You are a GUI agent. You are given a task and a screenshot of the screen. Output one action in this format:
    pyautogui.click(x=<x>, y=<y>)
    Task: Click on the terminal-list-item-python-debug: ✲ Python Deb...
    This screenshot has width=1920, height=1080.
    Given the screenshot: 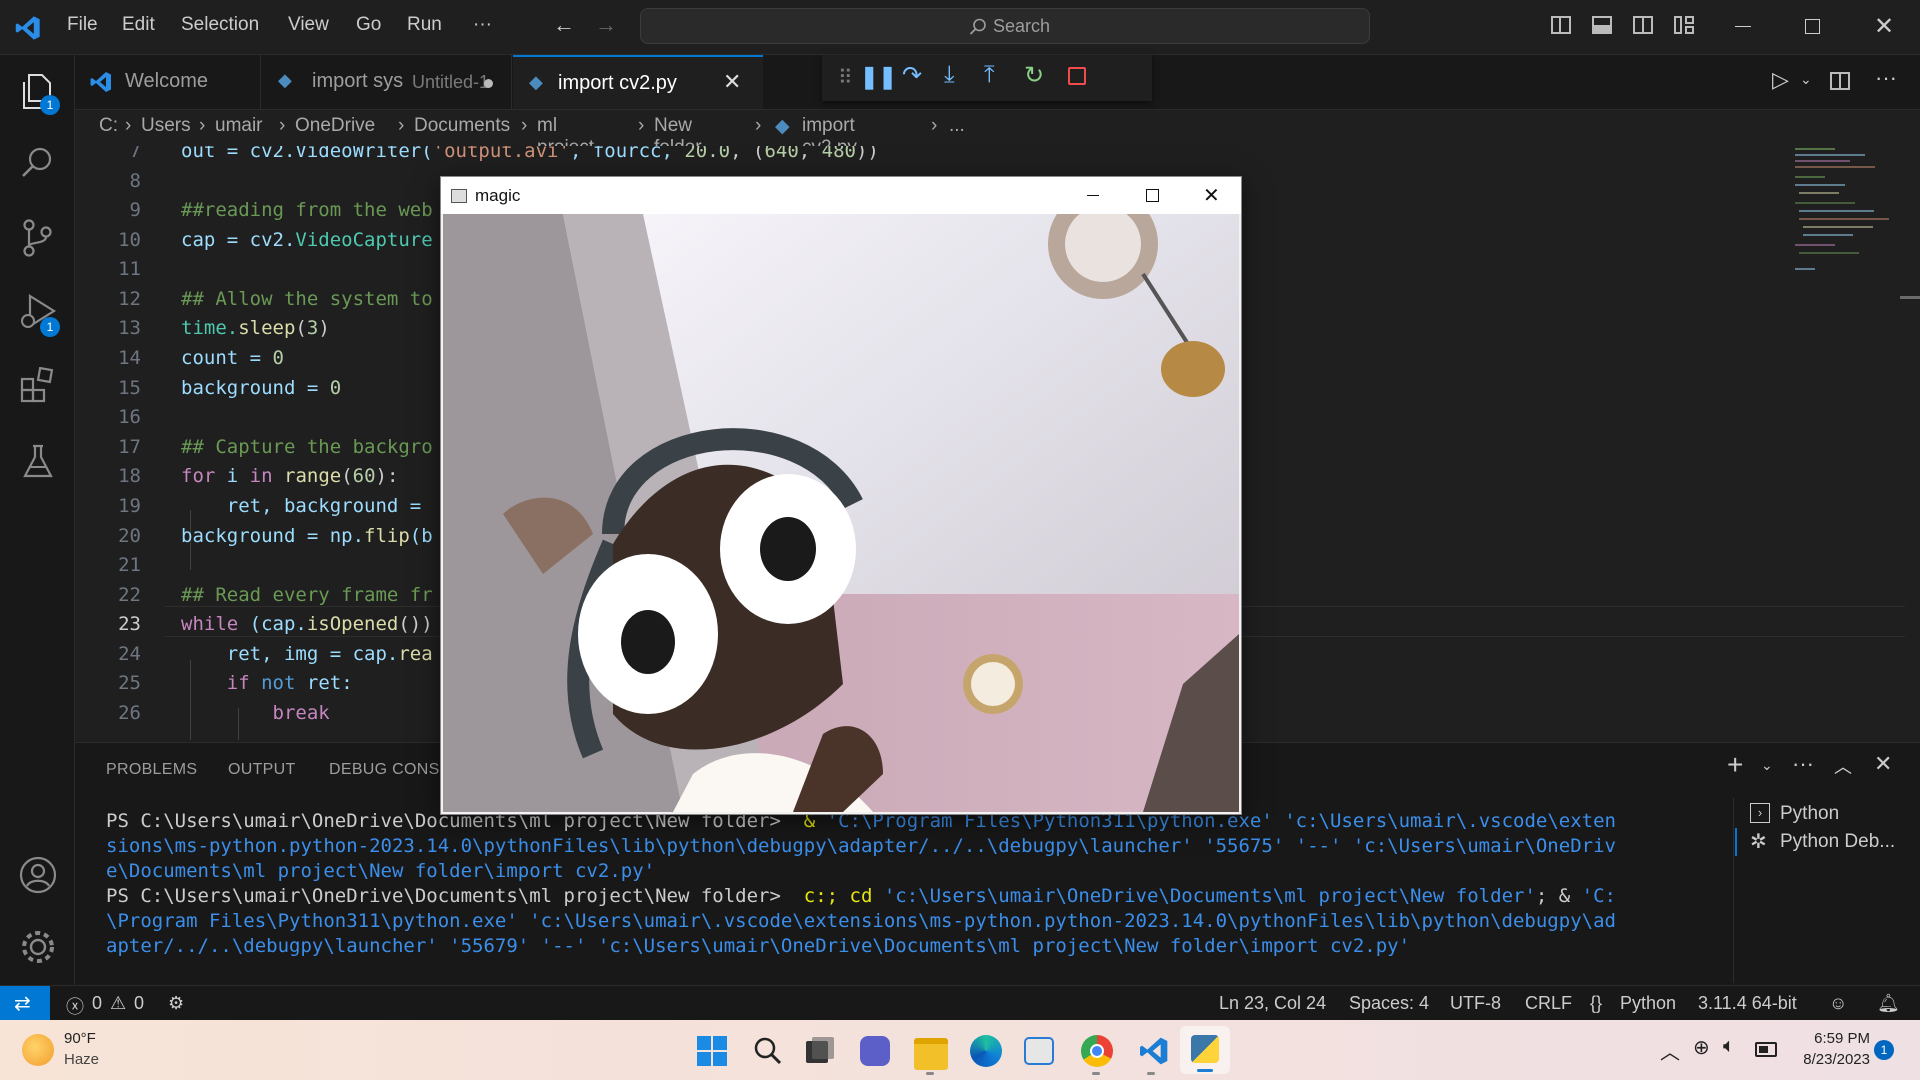 What is the action you would take?
    pyautogui.click(x=1835, y=843)
    